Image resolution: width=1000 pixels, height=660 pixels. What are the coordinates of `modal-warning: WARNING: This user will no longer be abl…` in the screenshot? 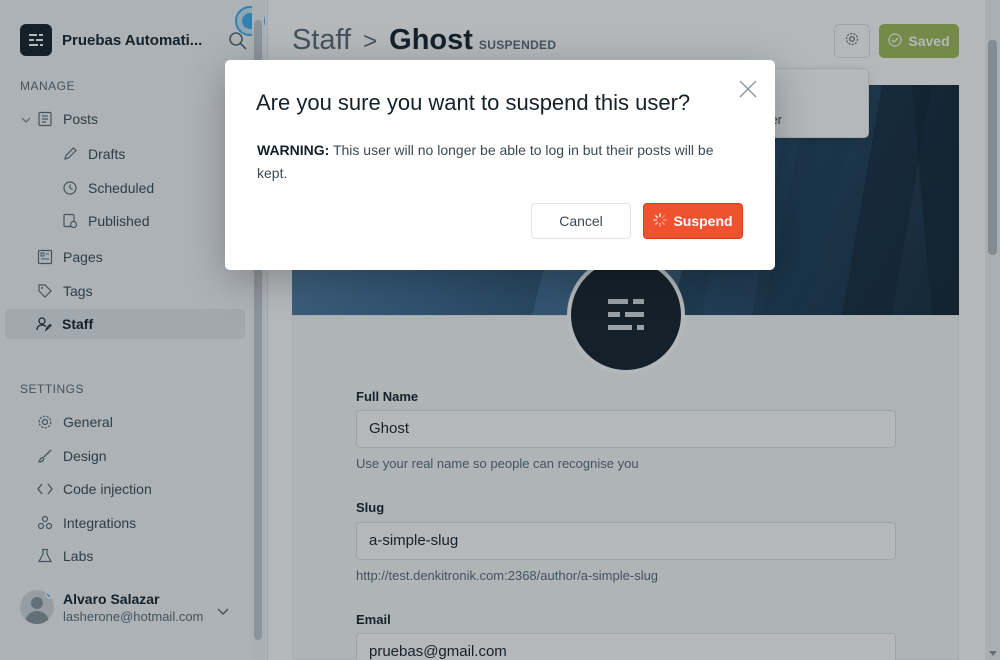 It's located at (502, 162).